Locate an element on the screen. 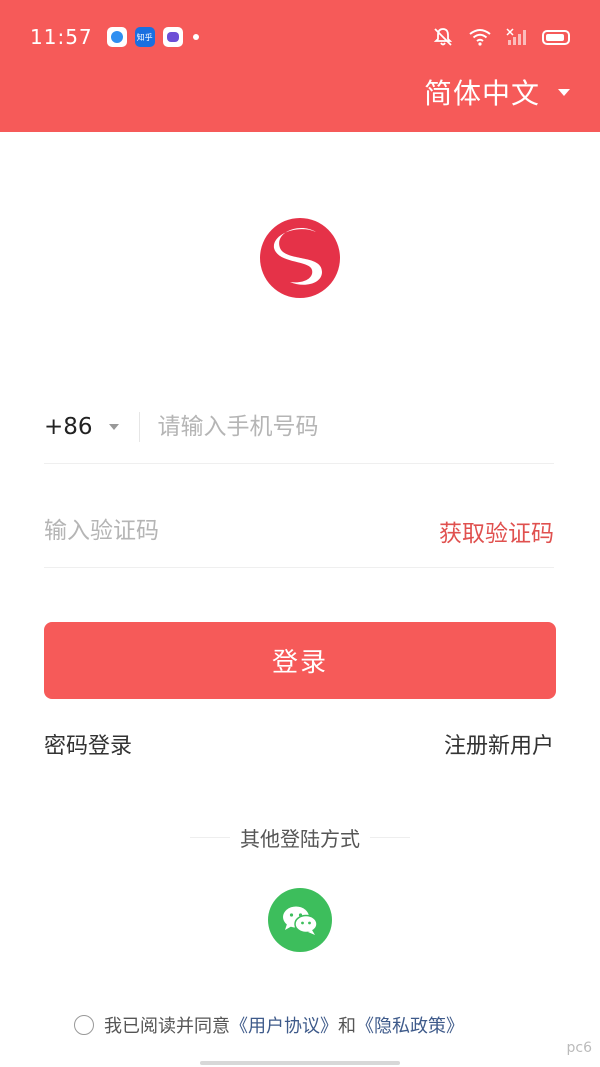 The width and height of the screenshot is (600, 1067). language-selector: 简体中文 is located at coordinates (497, 92).